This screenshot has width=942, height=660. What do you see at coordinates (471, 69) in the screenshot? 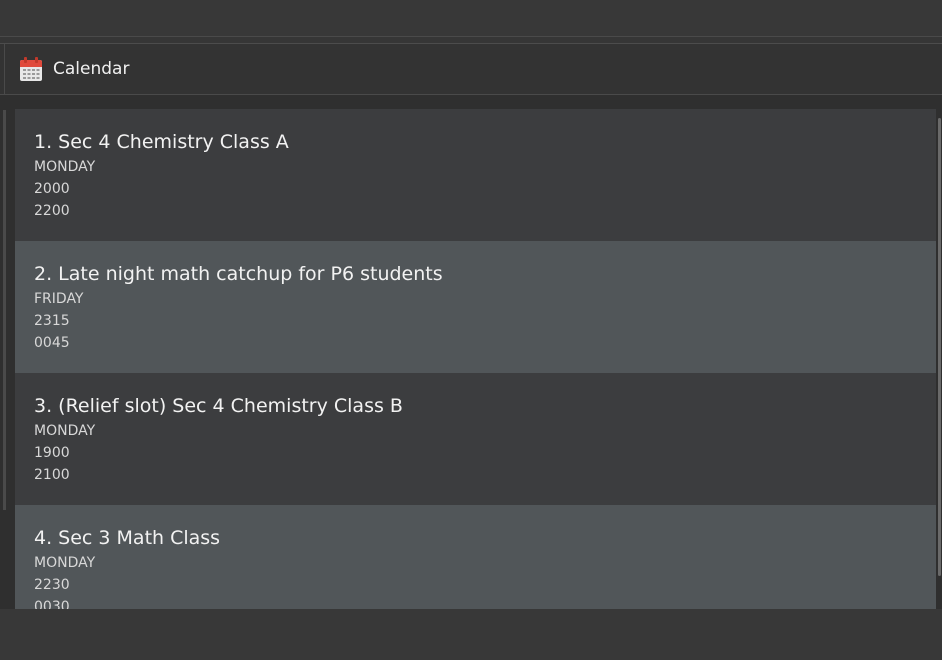
I see `calendar-header: Calendar` at bounding box center [471, 69].